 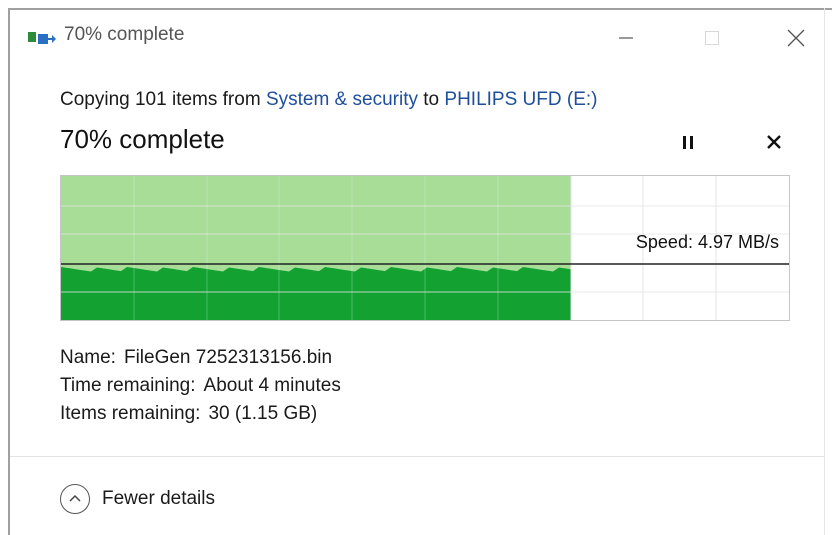 What do you see at coordinates (520, 99) in the screenshot?
I see `destination-link: PHILIPS UFD (E:)` at bounding box center [520, 99].